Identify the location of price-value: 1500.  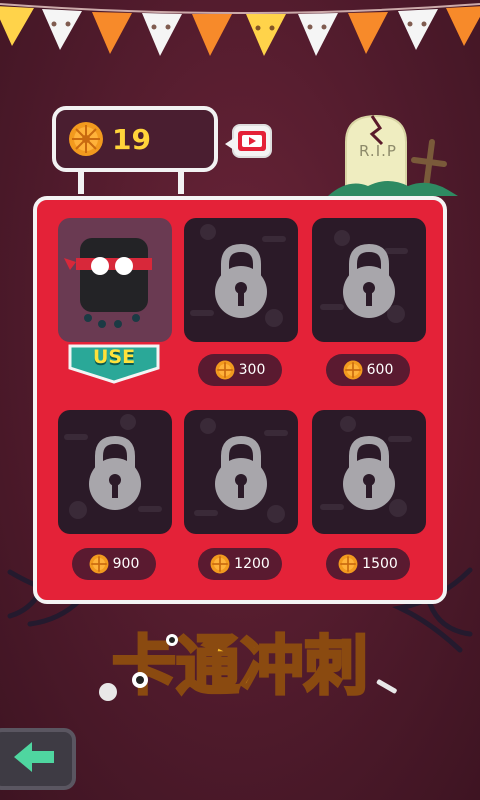
(380, 564).